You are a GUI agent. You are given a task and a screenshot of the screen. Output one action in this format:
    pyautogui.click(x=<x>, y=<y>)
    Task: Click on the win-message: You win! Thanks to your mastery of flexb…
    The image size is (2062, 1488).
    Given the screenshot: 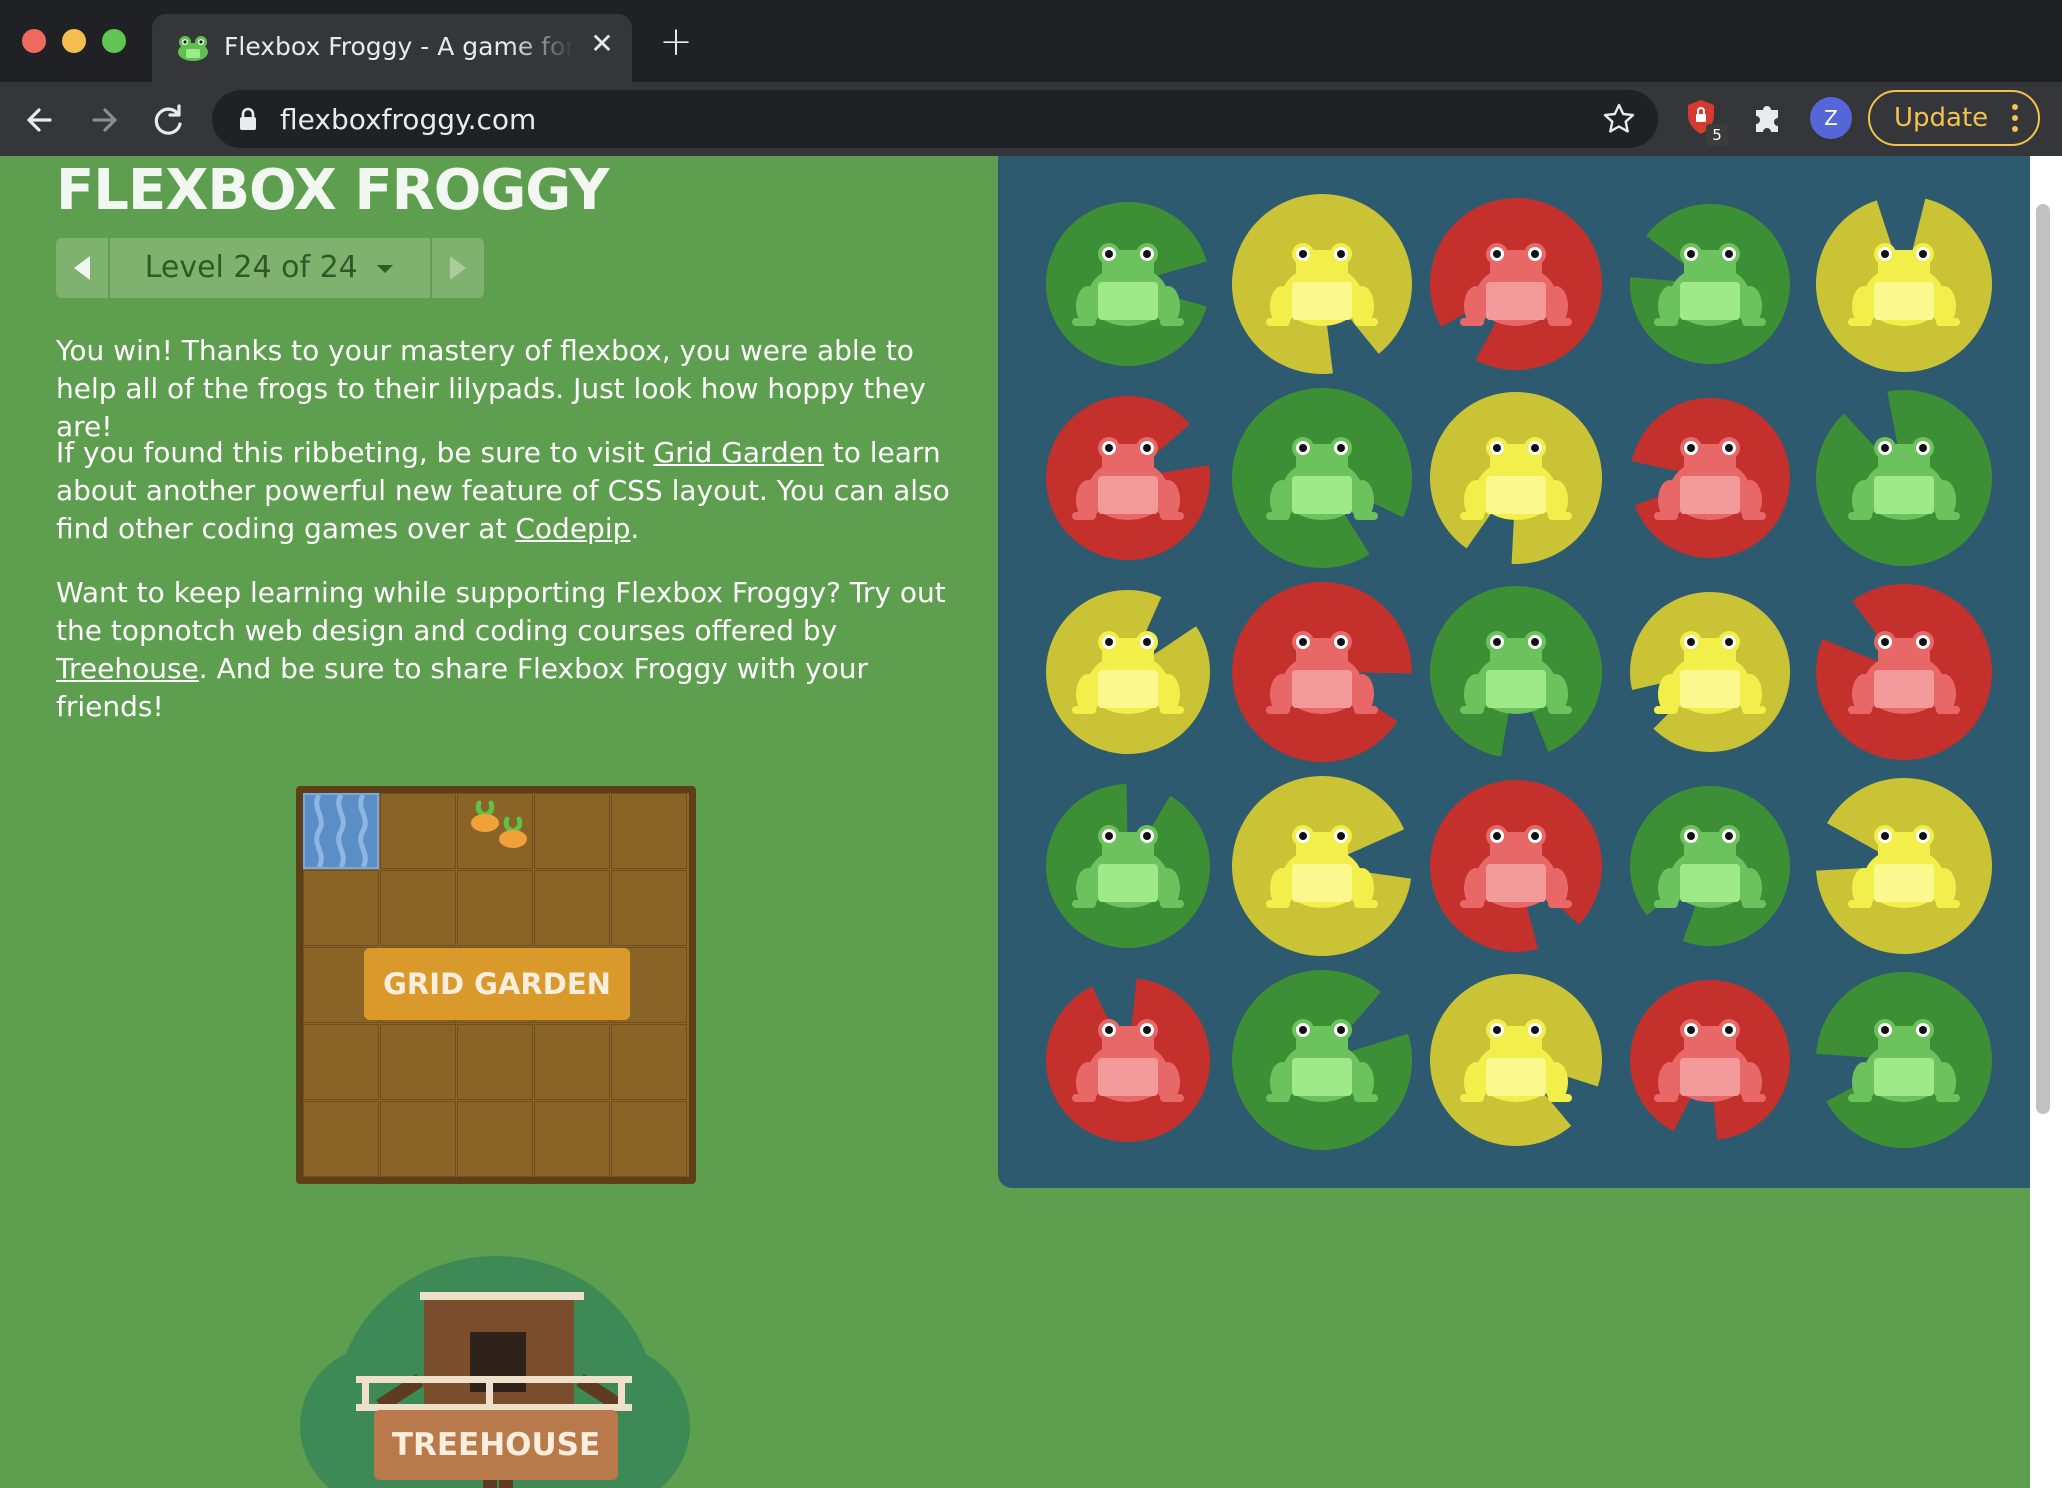 What is the action you would take?
    pyautogui.click(x=491, y=388)
    